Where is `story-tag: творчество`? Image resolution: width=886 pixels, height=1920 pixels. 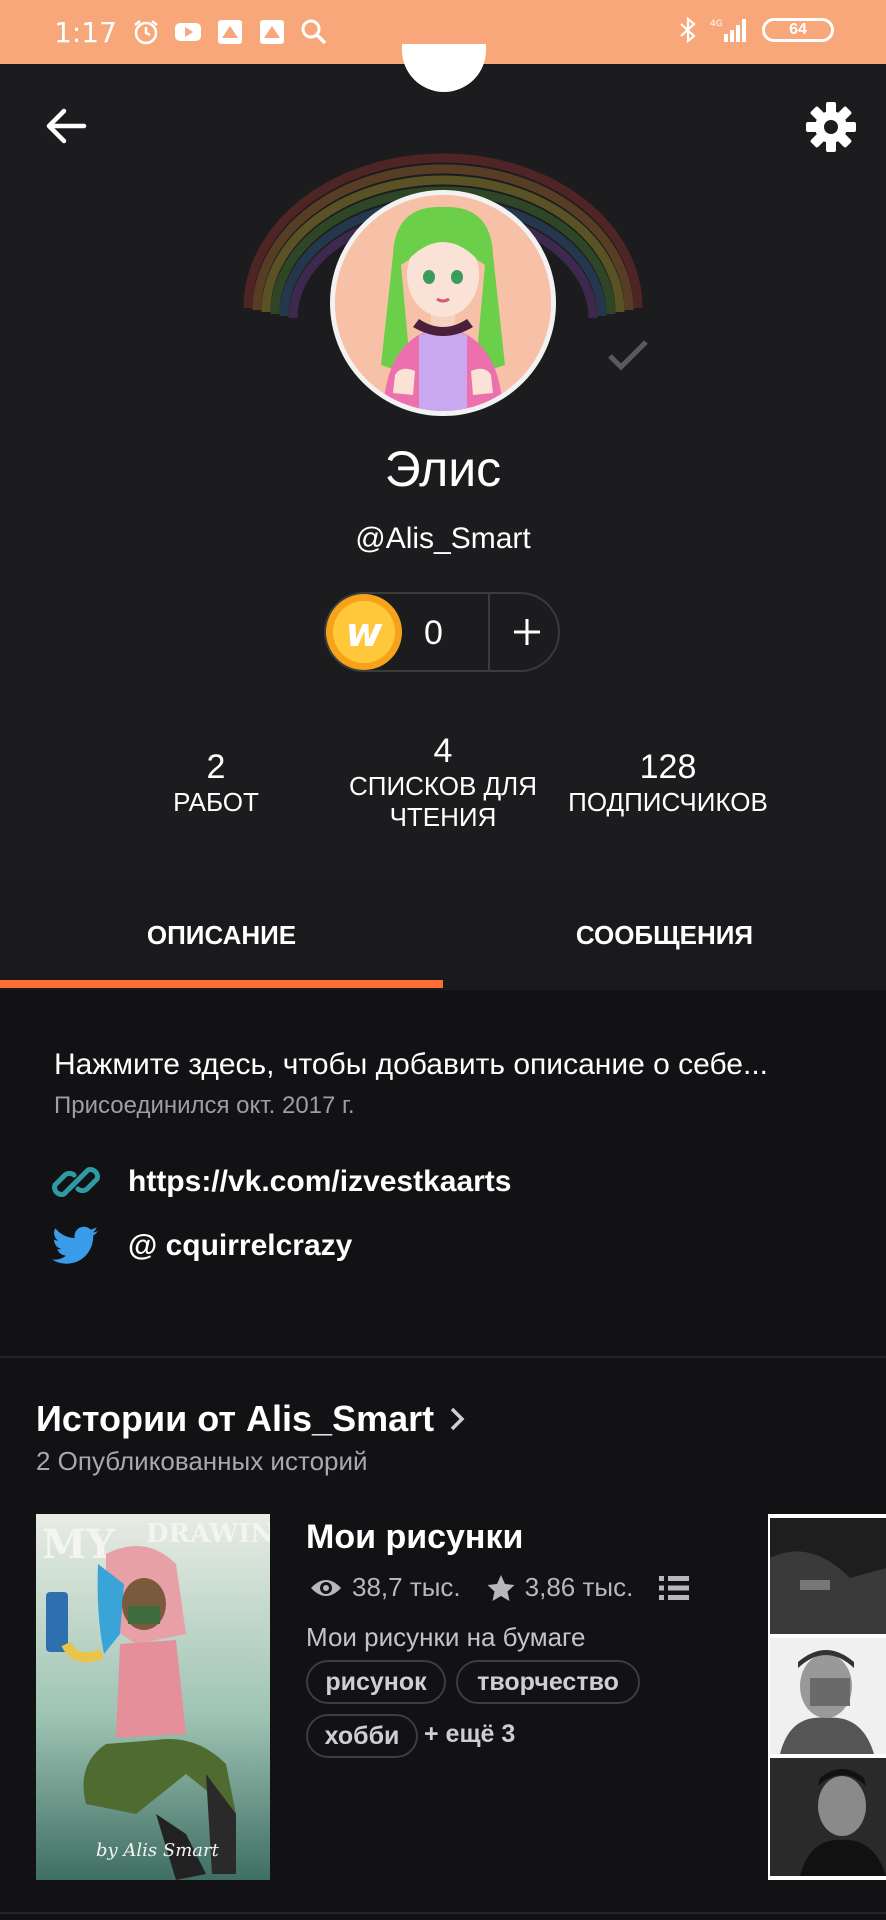 story-tag: творчество is located at coordinates (548, 1682).